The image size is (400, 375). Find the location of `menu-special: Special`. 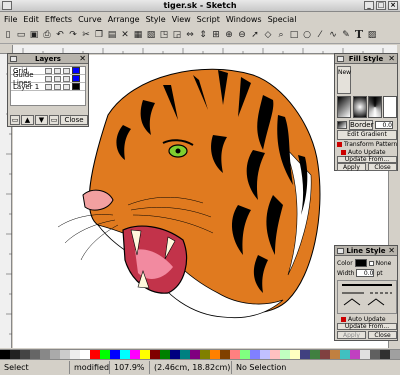

menu-special: Special is located at coordinates (282, 19).